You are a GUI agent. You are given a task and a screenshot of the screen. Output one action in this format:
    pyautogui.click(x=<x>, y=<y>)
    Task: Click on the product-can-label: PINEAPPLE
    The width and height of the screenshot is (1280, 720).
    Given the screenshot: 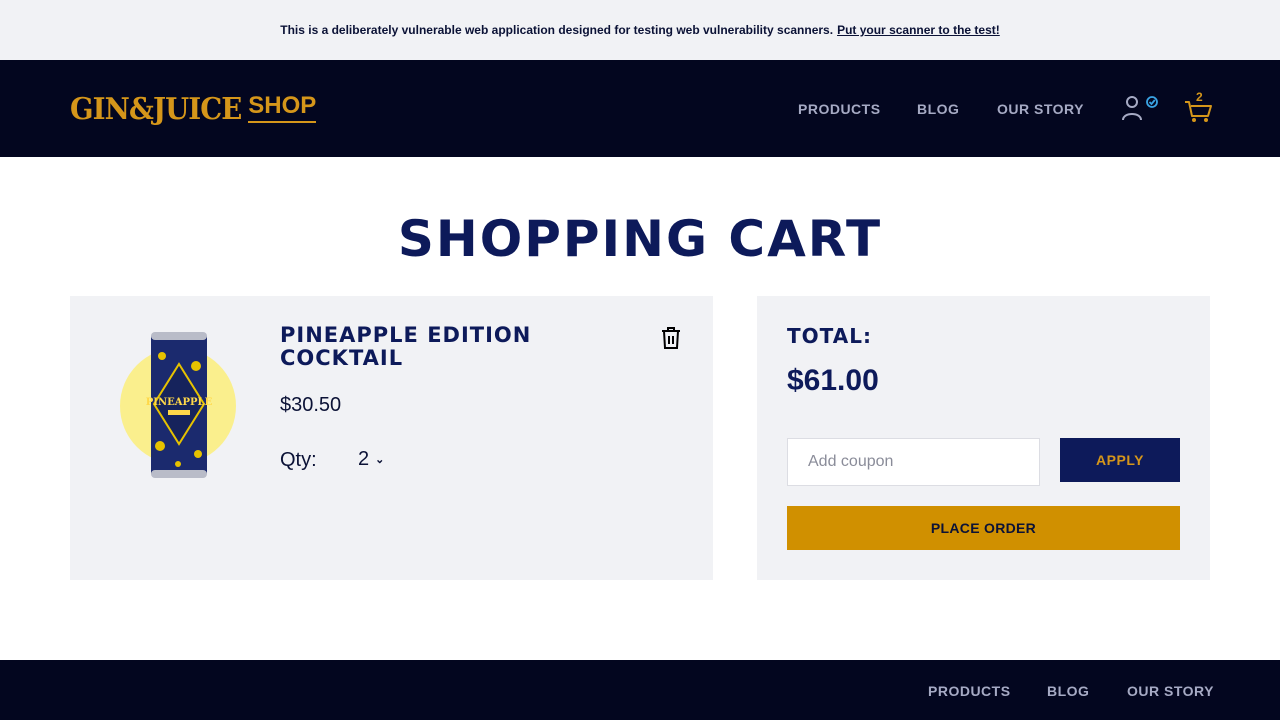 What is the action you would take?
    pyautogui.click(x=179, y=402)
    